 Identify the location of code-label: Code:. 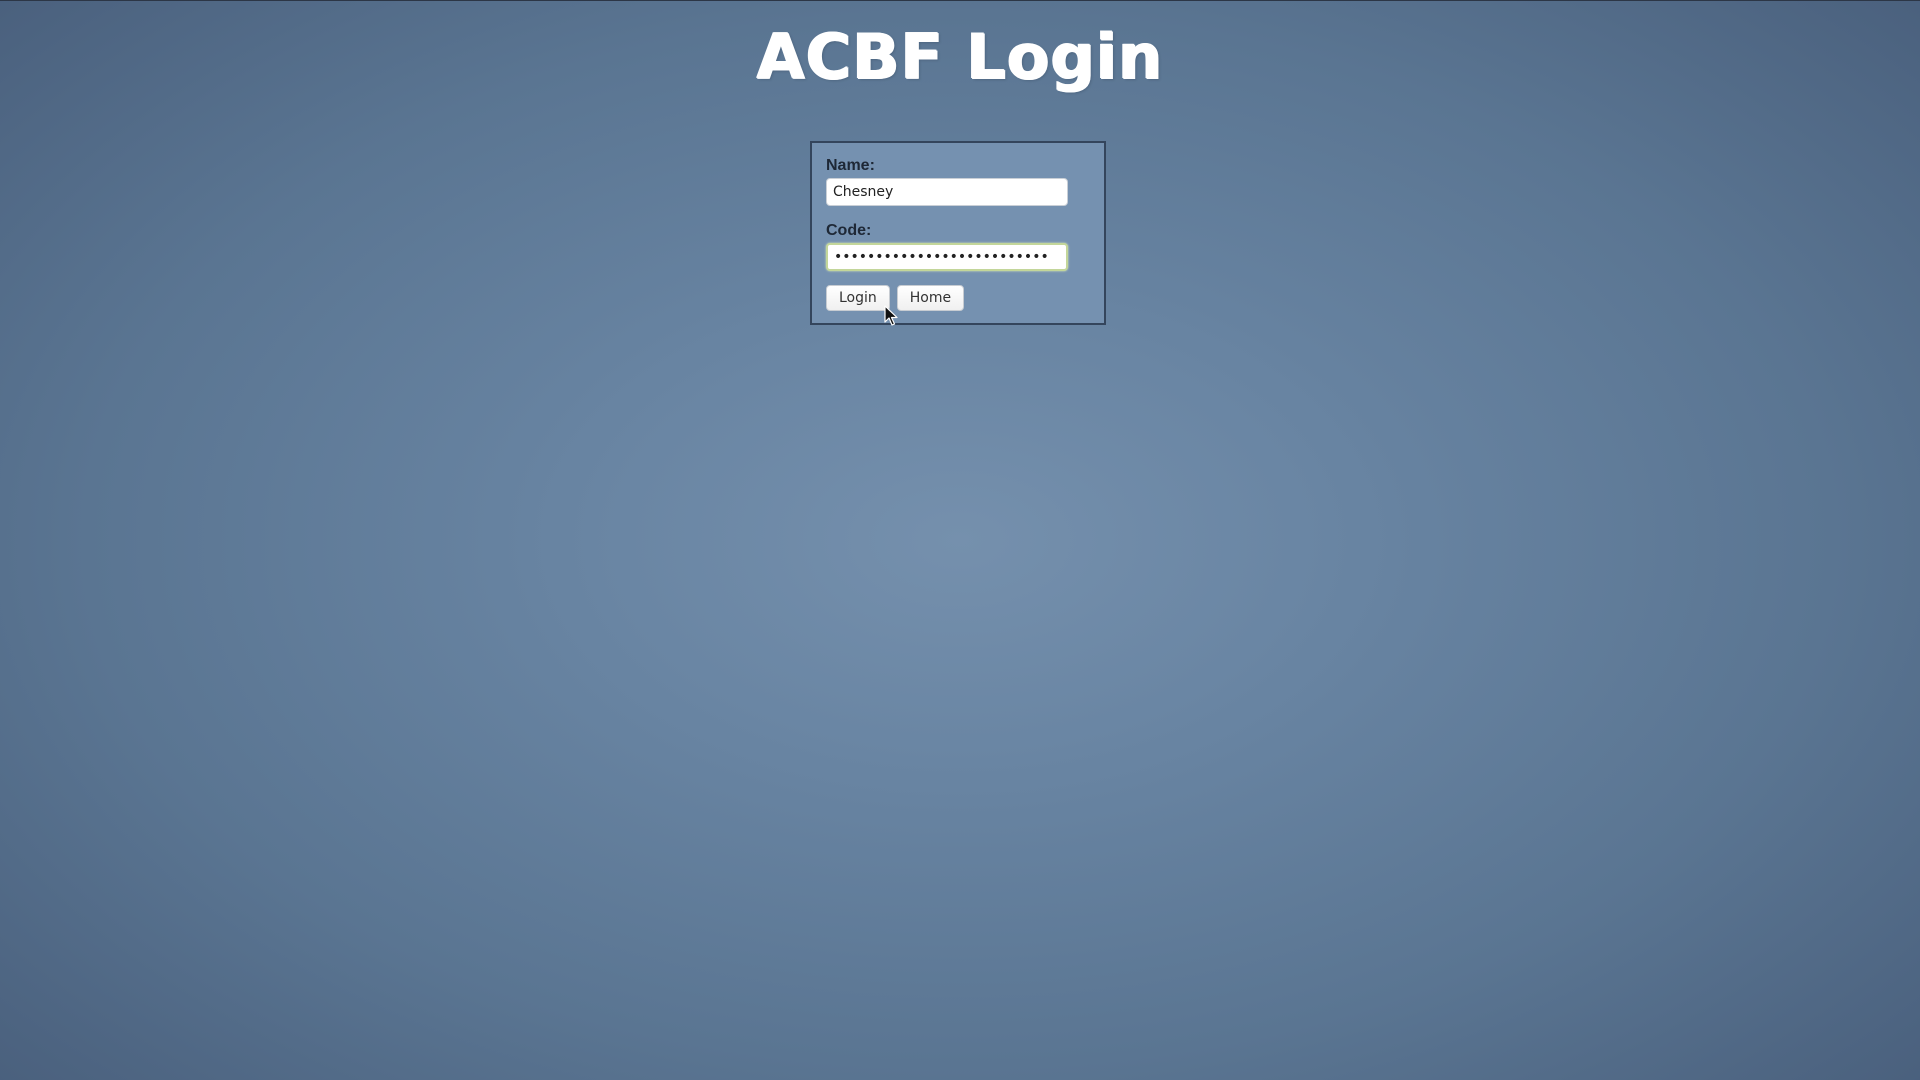
(849, 230).